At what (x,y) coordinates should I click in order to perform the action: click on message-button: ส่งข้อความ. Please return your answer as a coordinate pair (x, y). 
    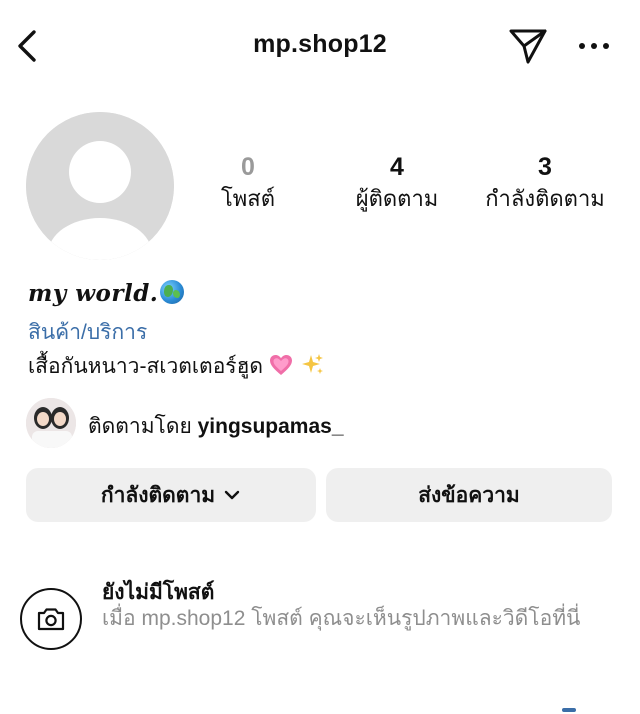
    Looking at the image, I should click on (469, 495).